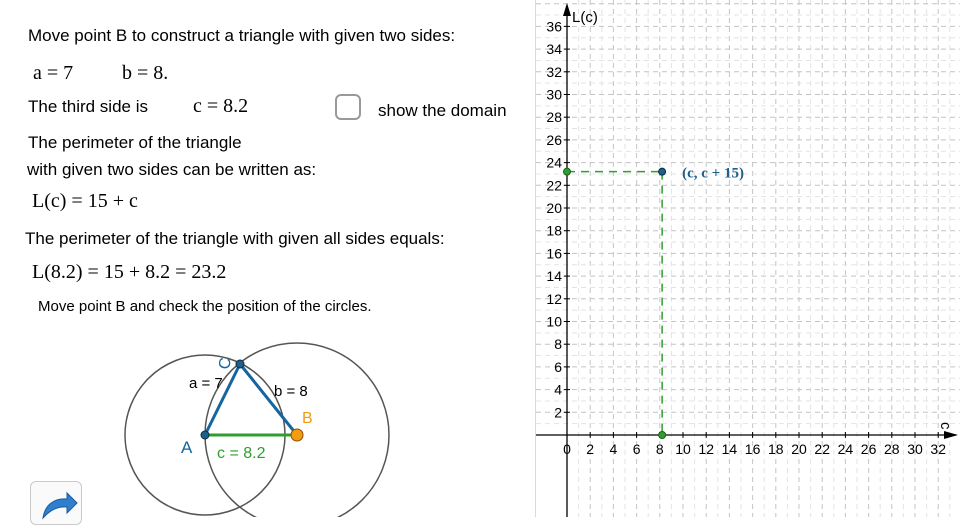 This screenshot has height=531, width=960. I want to click on y-tick-label: 30, so click(554, 95).